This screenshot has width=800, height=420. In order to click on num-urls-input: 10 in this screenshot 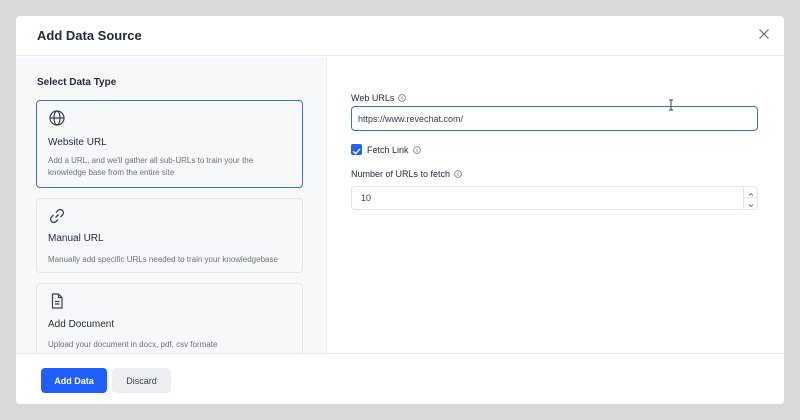, I will do `click(554, 198)`.